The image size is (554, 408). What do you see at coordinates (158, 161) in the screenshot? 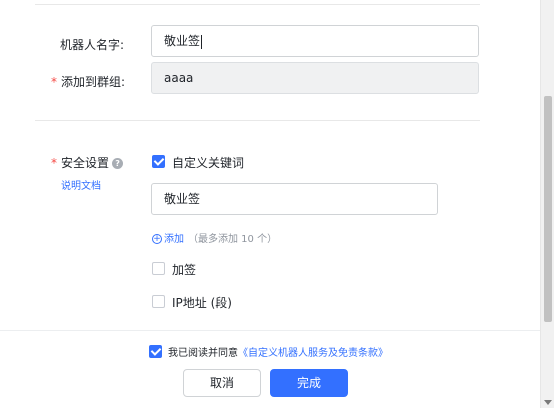
I see `keyword-checkbox` at bounding box center [158, 161].